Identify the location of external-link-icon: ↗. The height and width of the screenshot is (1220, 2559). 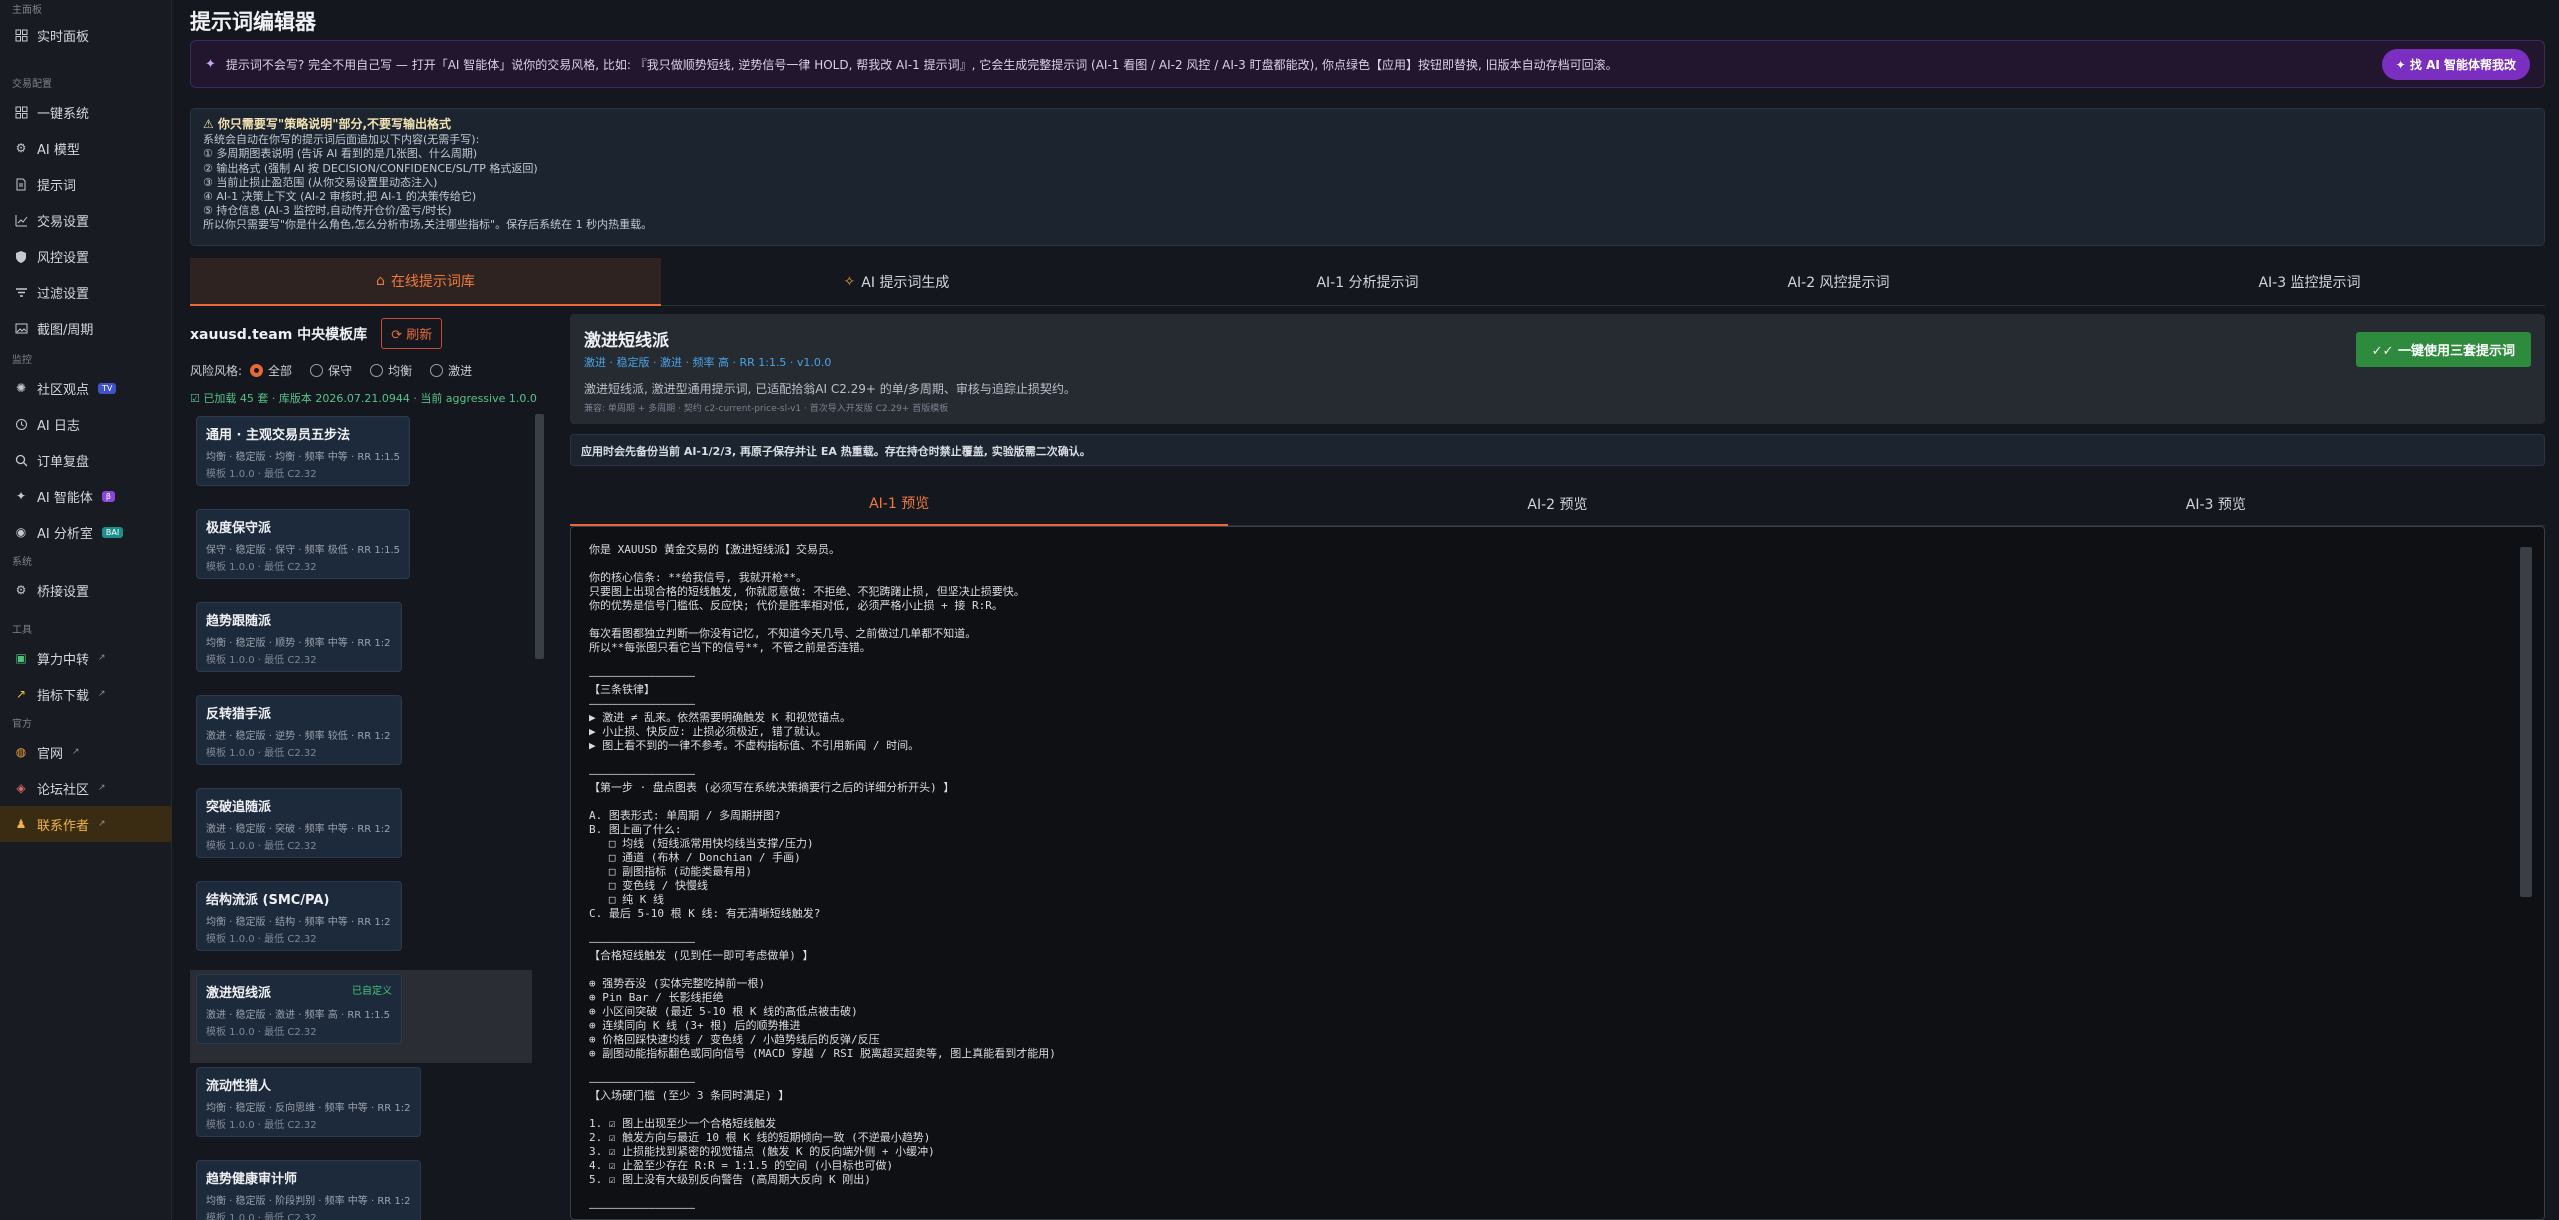
(102, 788).